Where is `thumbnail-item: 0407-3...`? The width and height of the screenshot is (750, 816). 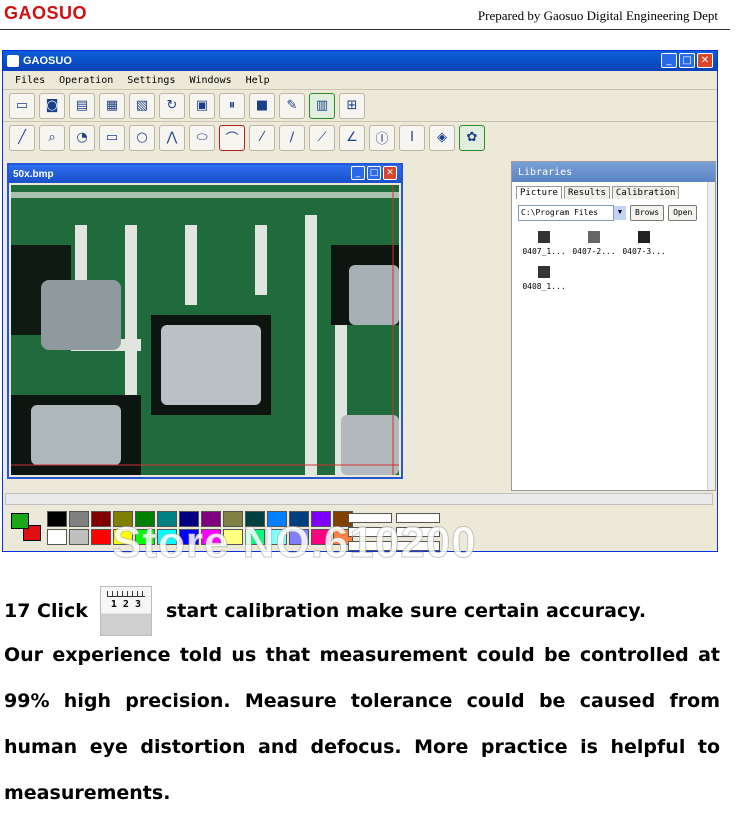
thumbnail-item: 0407-3... is located at coordinates (644, 243).